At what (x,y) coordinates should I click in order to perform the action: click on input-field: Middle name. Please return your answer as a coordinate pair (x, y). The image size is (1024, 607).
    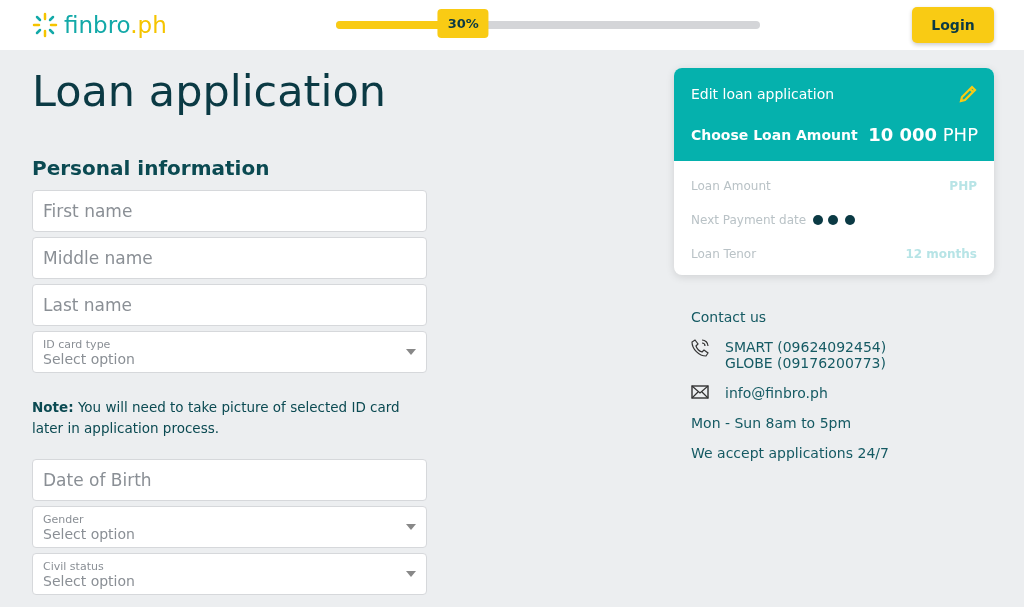
    Looking at the image, I should click on (229, 258).